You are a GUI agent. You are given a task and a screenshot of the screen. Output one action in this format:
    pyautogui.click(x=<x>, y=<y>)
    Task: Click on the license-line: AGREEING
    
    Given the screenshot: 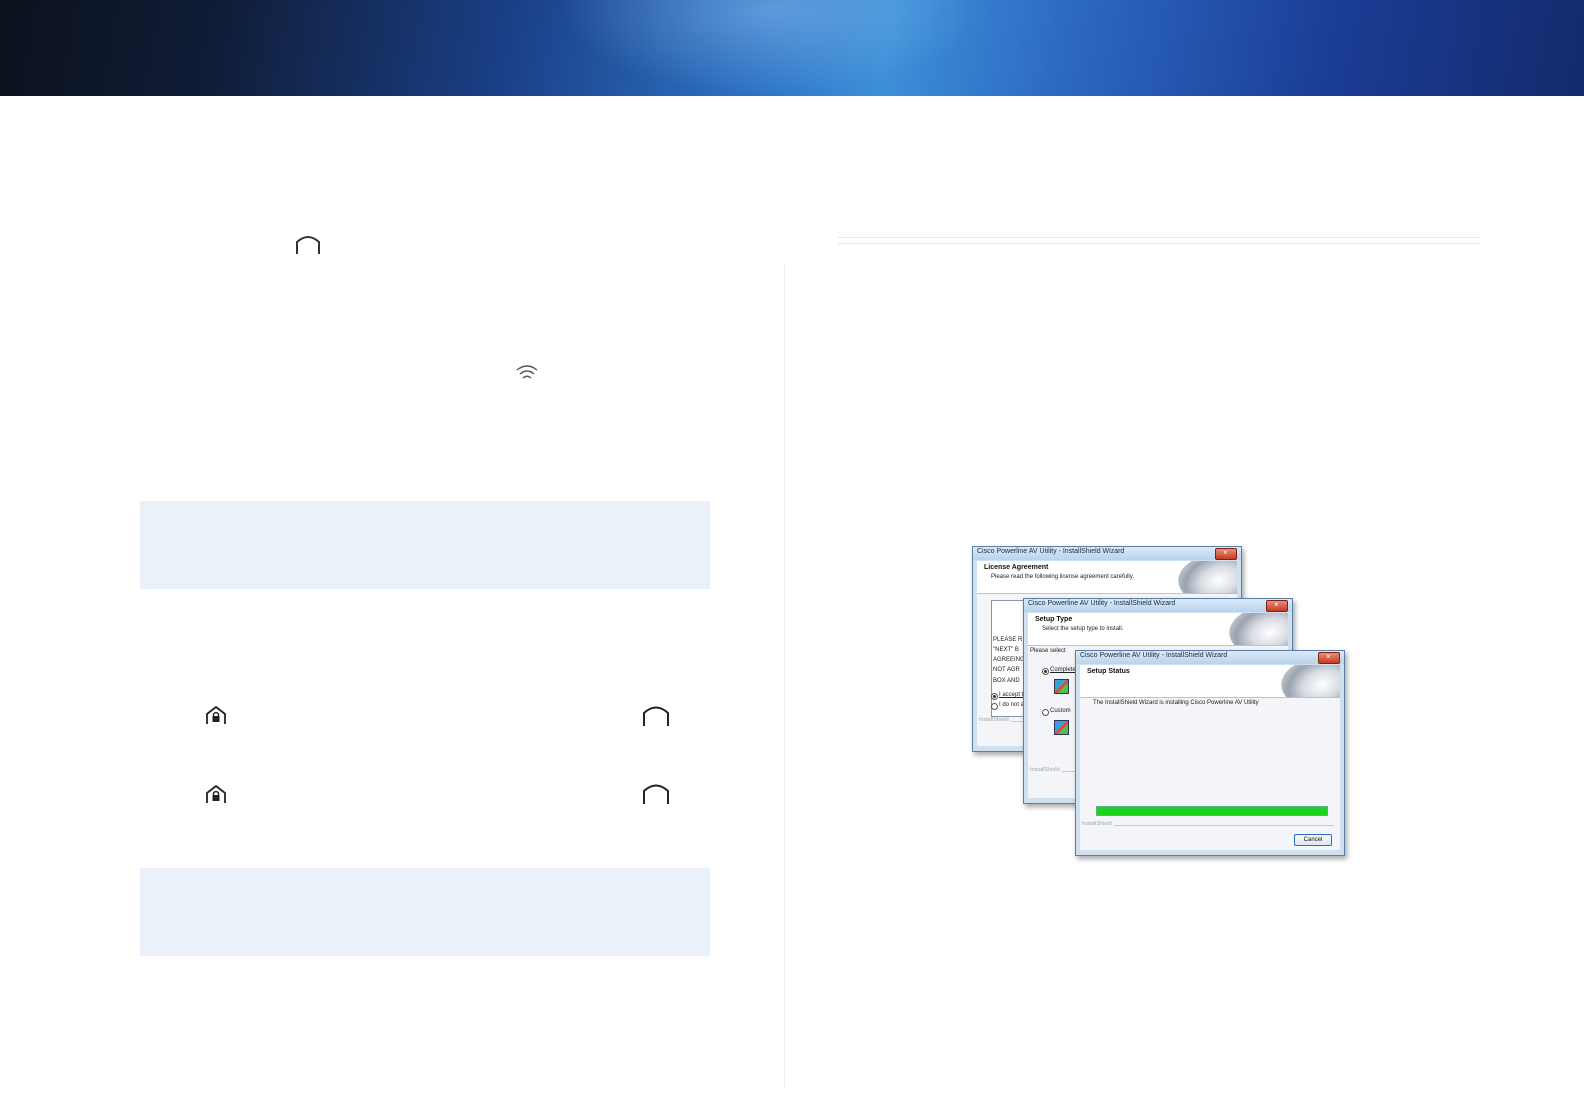 What is the action you would take?
    pyautogui.click(x=1009, y=660)
    